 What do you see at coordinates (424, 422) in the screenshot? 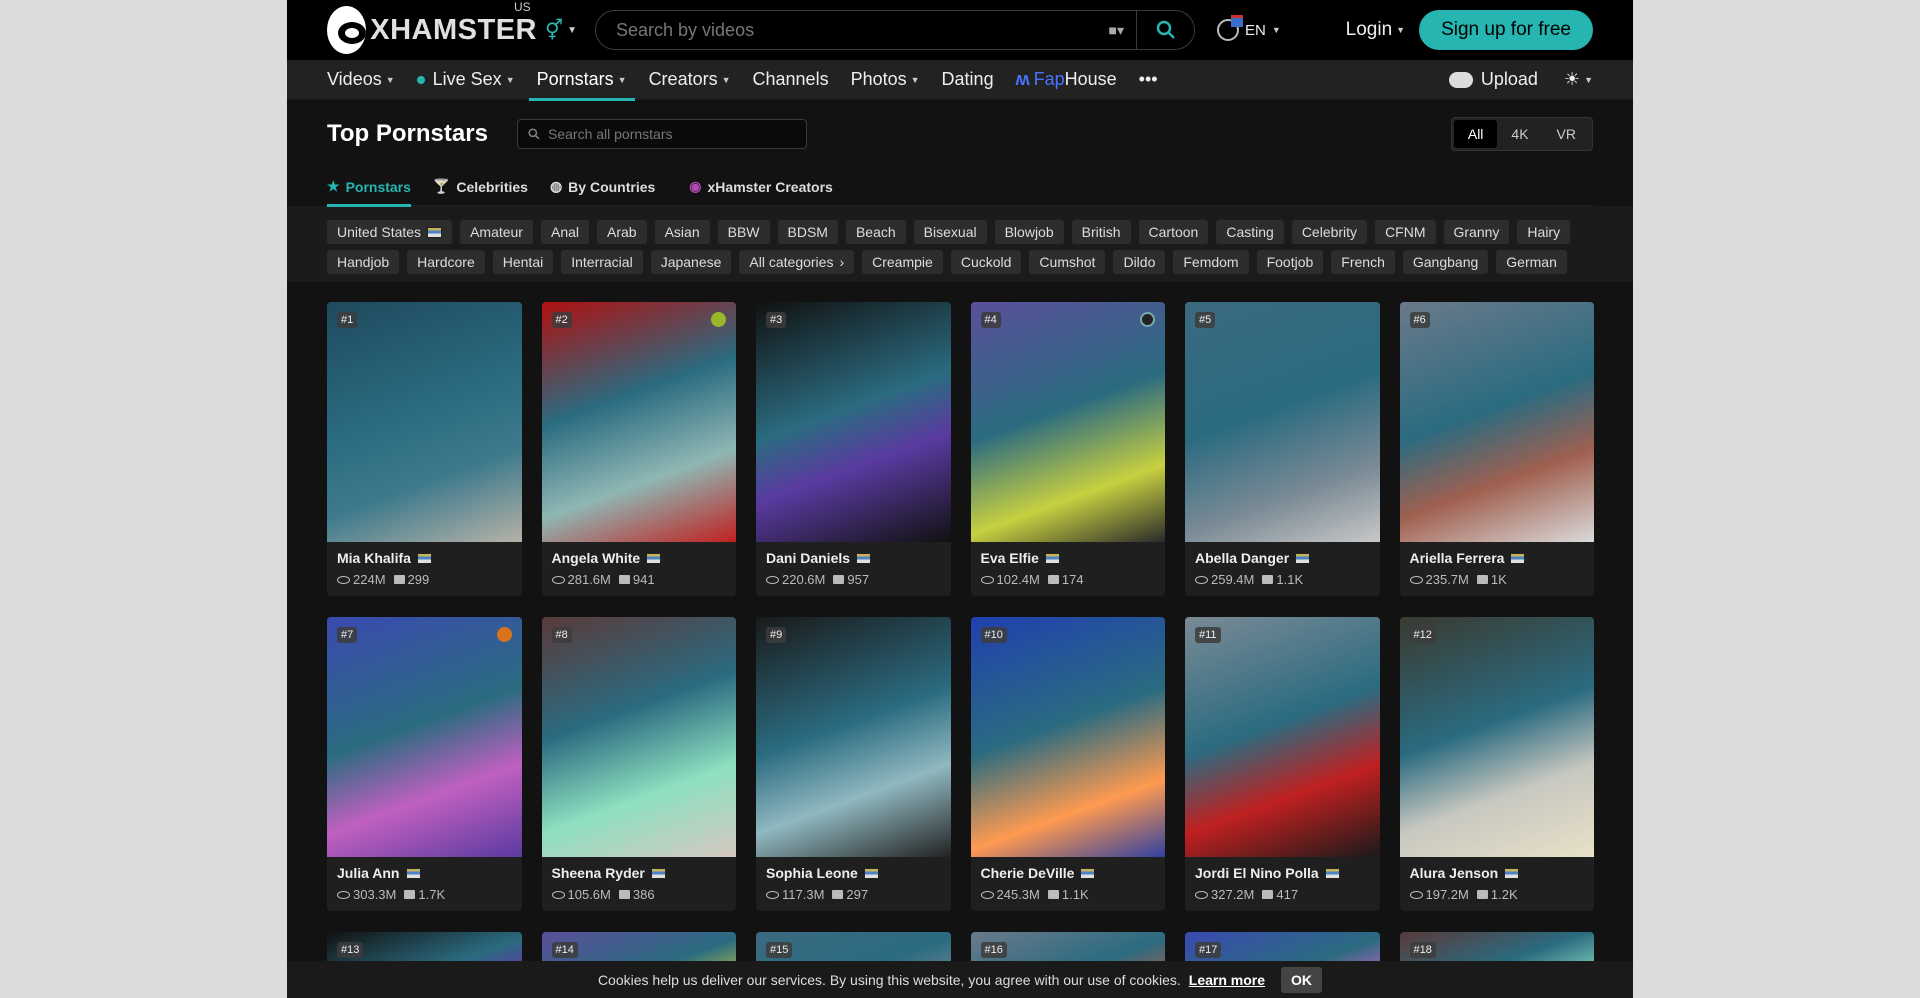
I see `pornstar-thumbnail: #1` at bounding box center [424, 422].